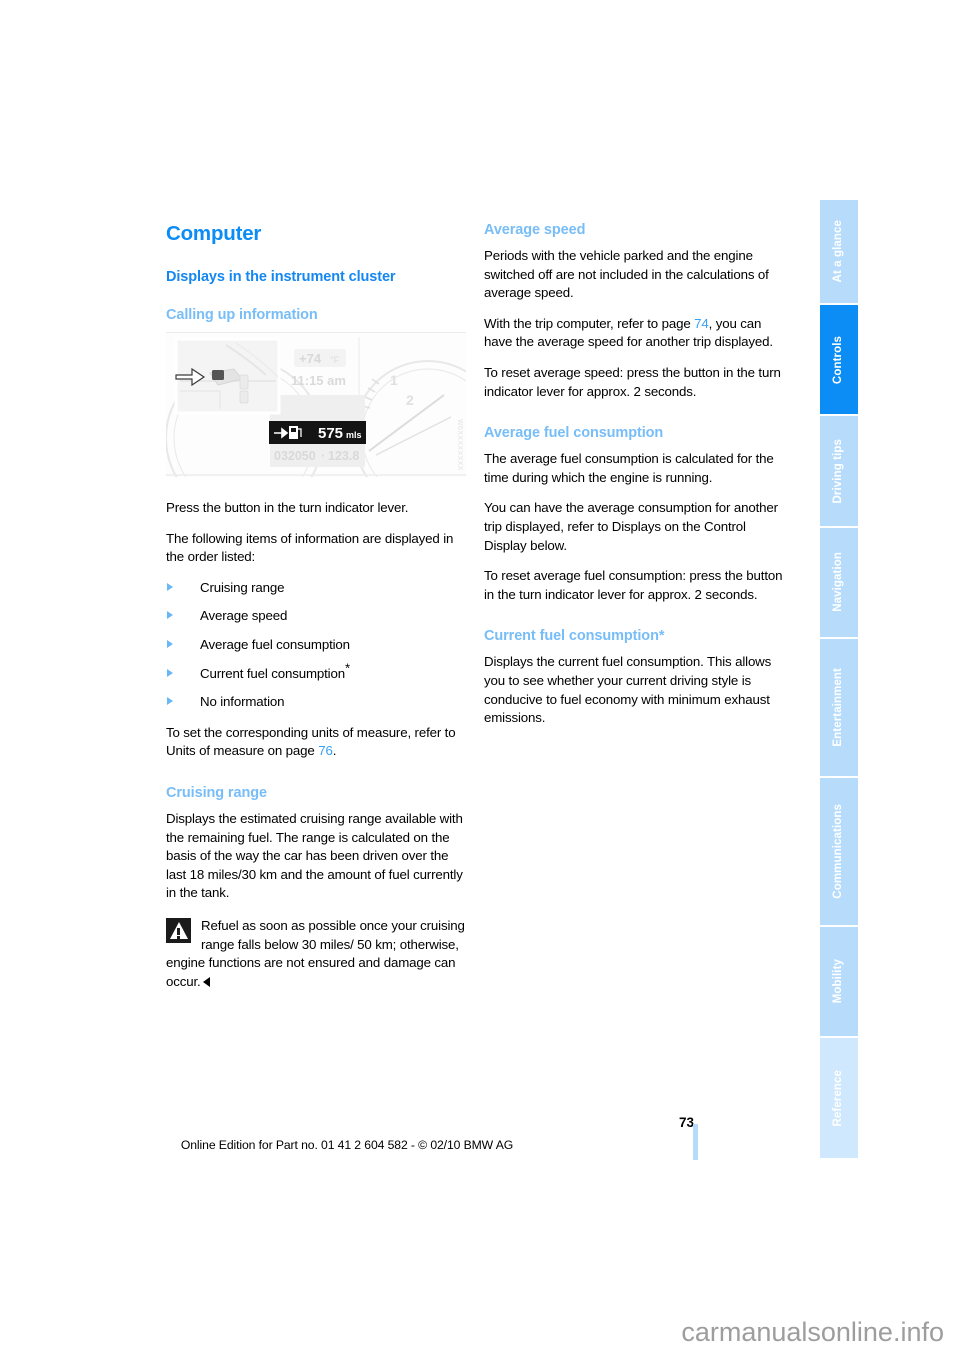 Image resolution: width=960 pixels, height=1358 pixels. I want to click on list-item: Cruising range, so click(316, 588).